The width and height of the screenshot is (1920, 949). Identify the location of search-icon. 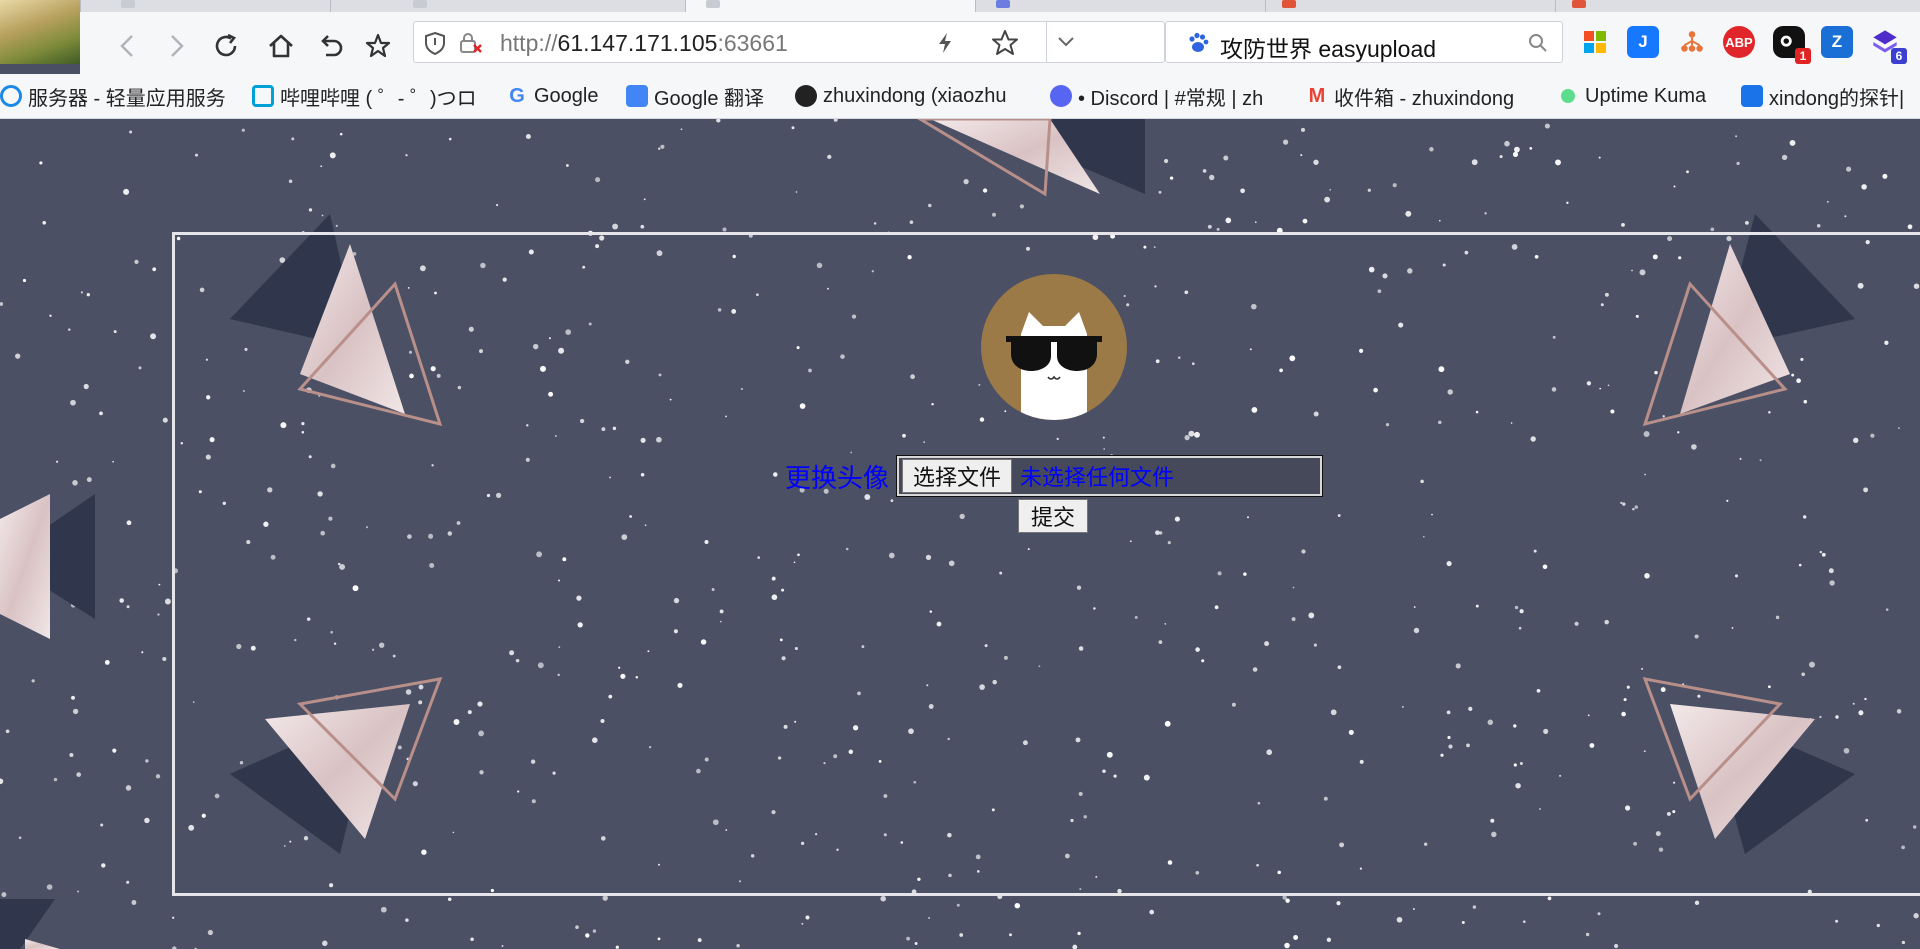
(1538, 43).